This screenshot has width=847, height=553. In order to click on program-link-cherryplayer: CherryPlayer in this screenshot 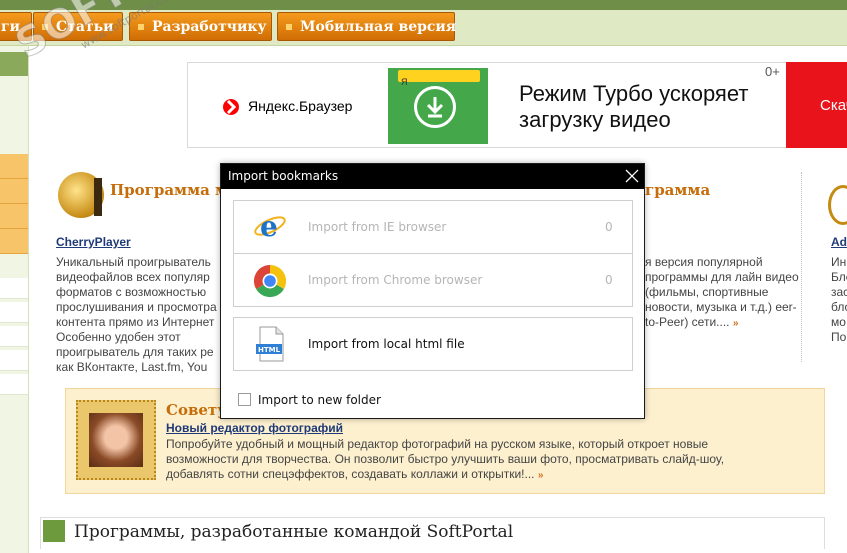, I will do `click(93, 242)`.